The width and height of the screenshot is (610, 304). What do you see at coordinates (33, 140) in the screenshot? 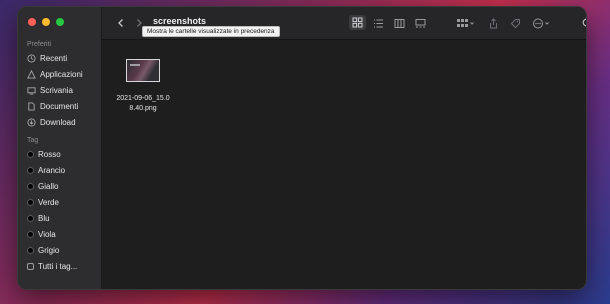
I see `tags-section-label: Tag` at bounding box center [33, 140].